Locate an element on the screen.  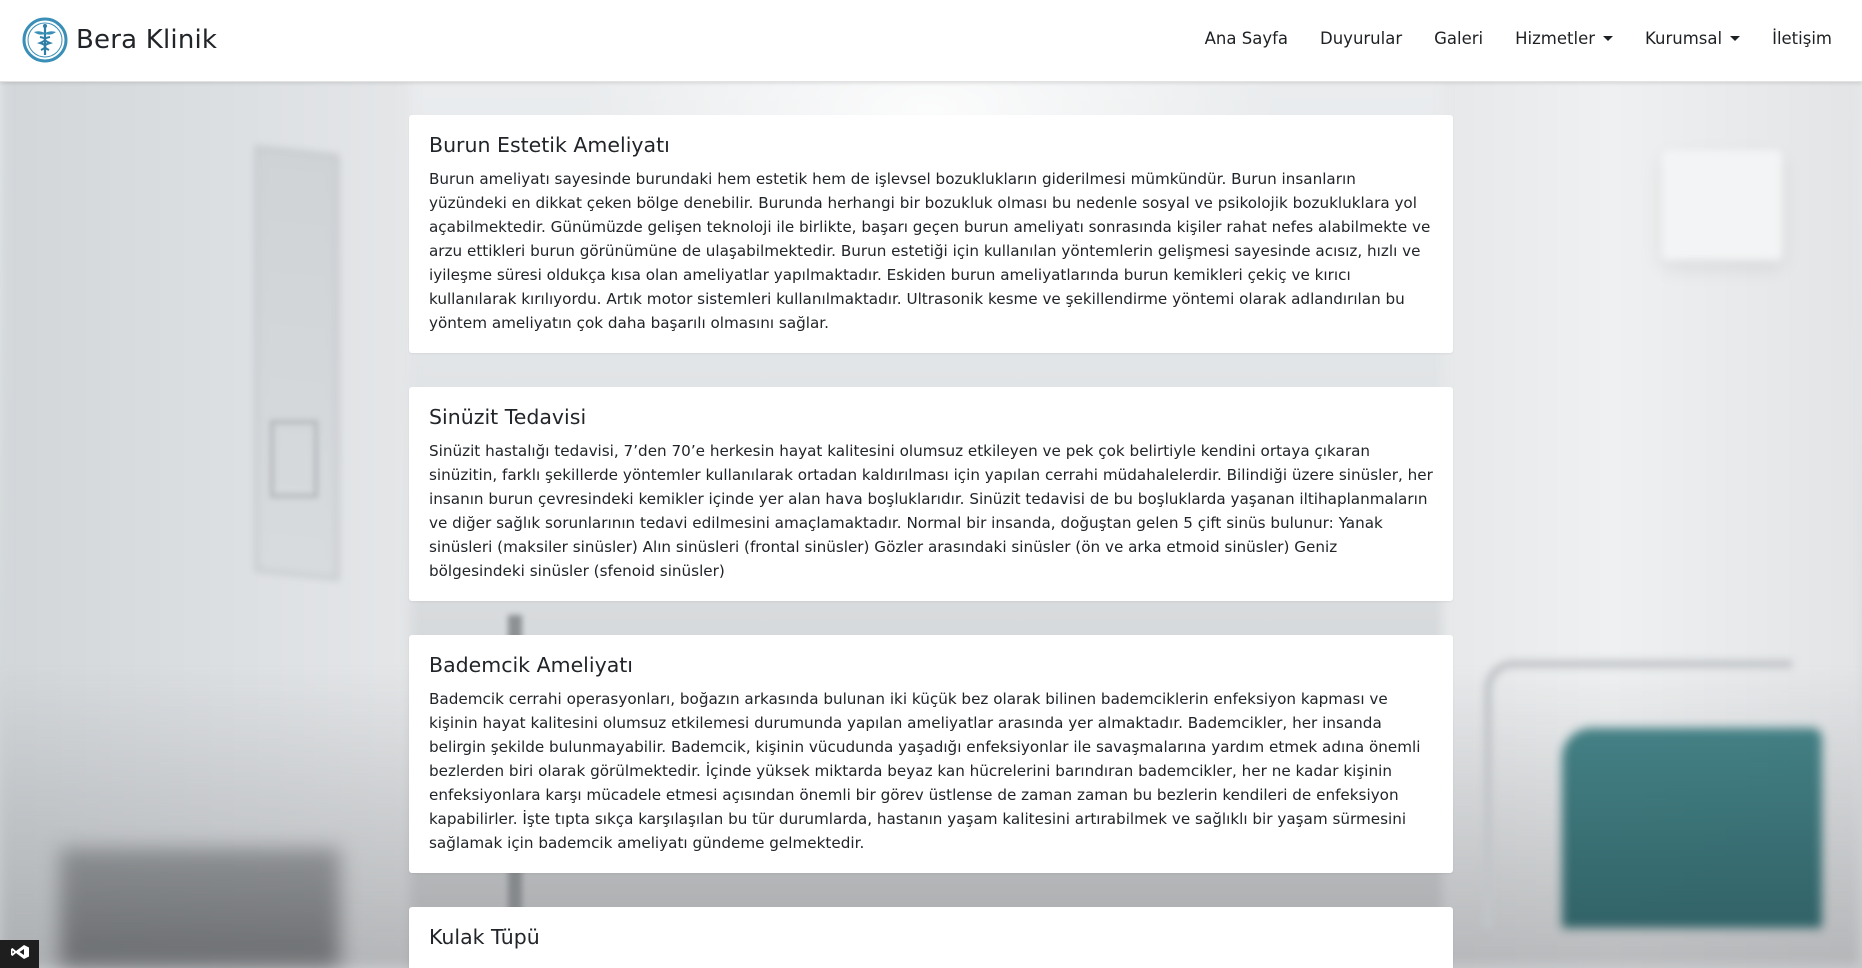
background-bed-seat is located at coordinates (1692, 828).